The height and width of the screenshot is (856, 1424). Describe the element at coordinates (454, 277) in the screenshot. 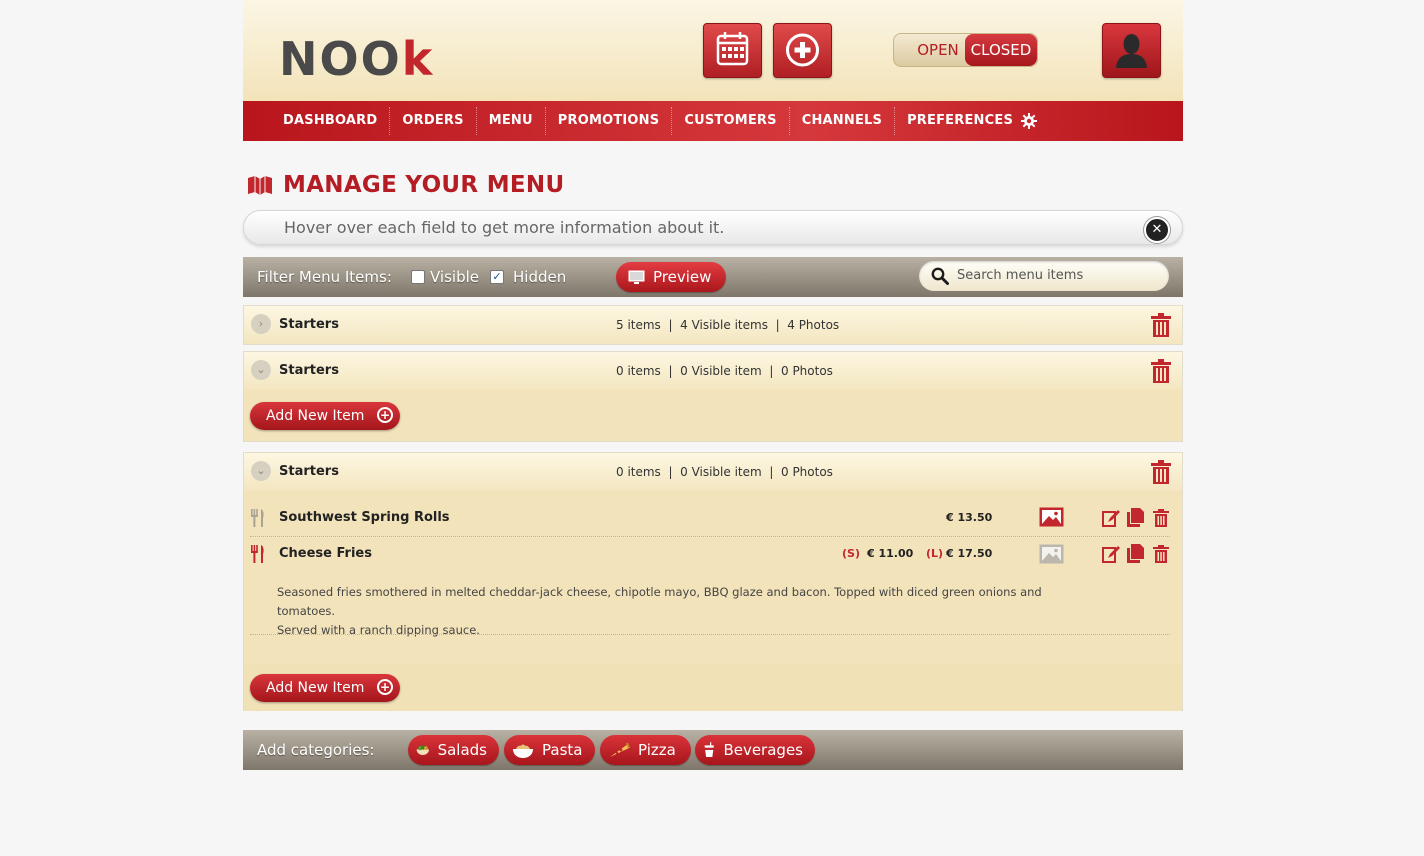

I see `visible-label: Visible` at that location.